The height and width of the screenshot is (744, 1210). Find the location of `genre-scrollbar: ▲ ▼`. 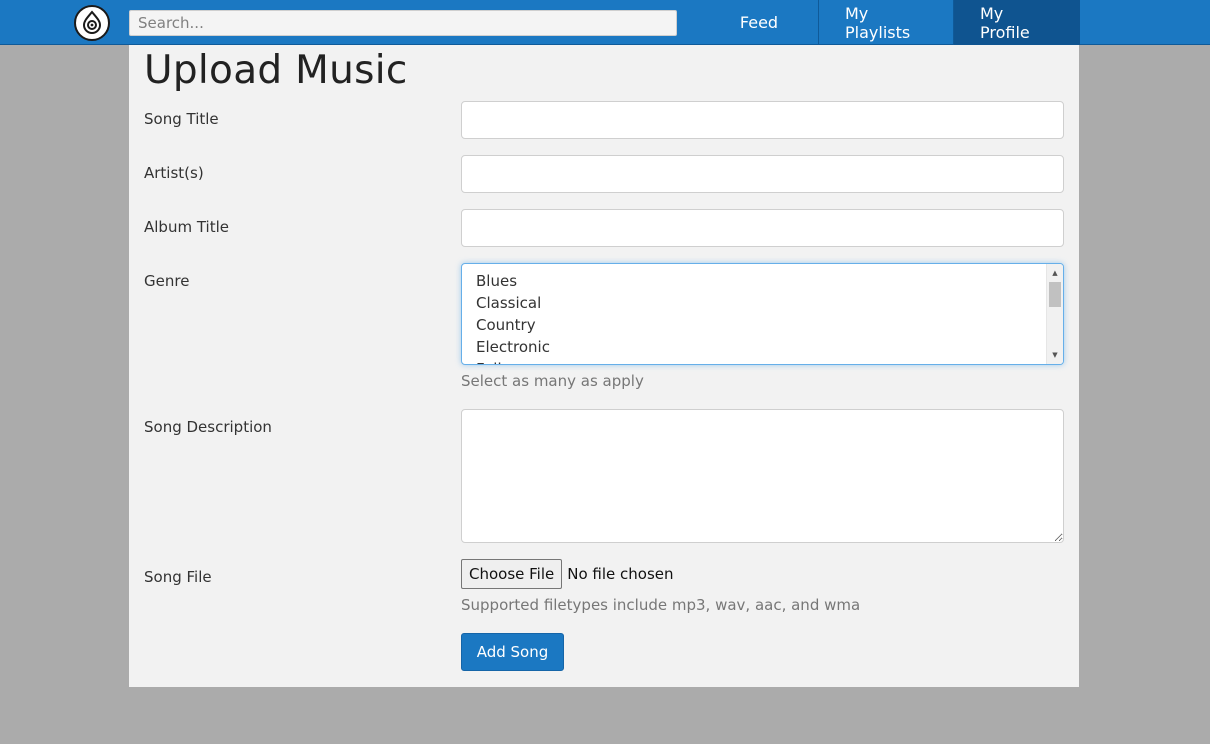

genre-scrollbar: ▲ ▼ is located at coordinates (1054, 314).